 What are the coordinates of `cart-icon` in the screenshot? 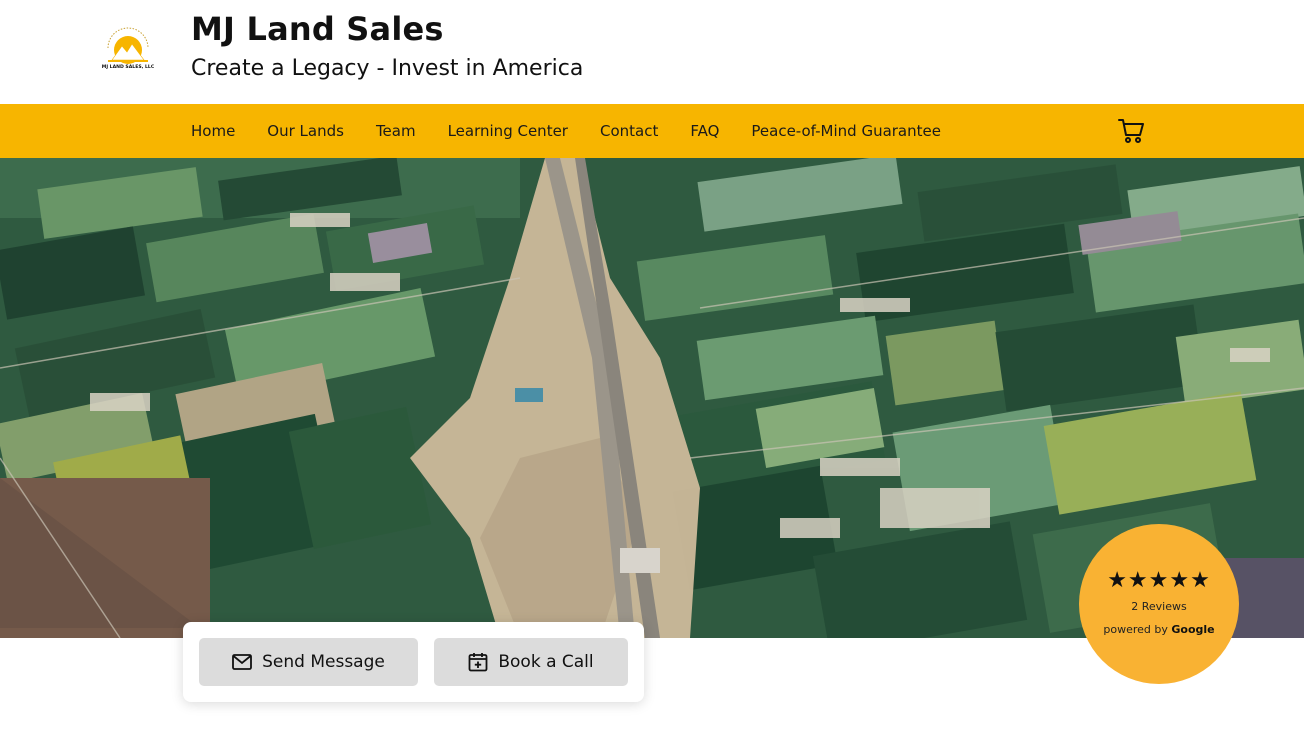 It's located at (1131, 131).